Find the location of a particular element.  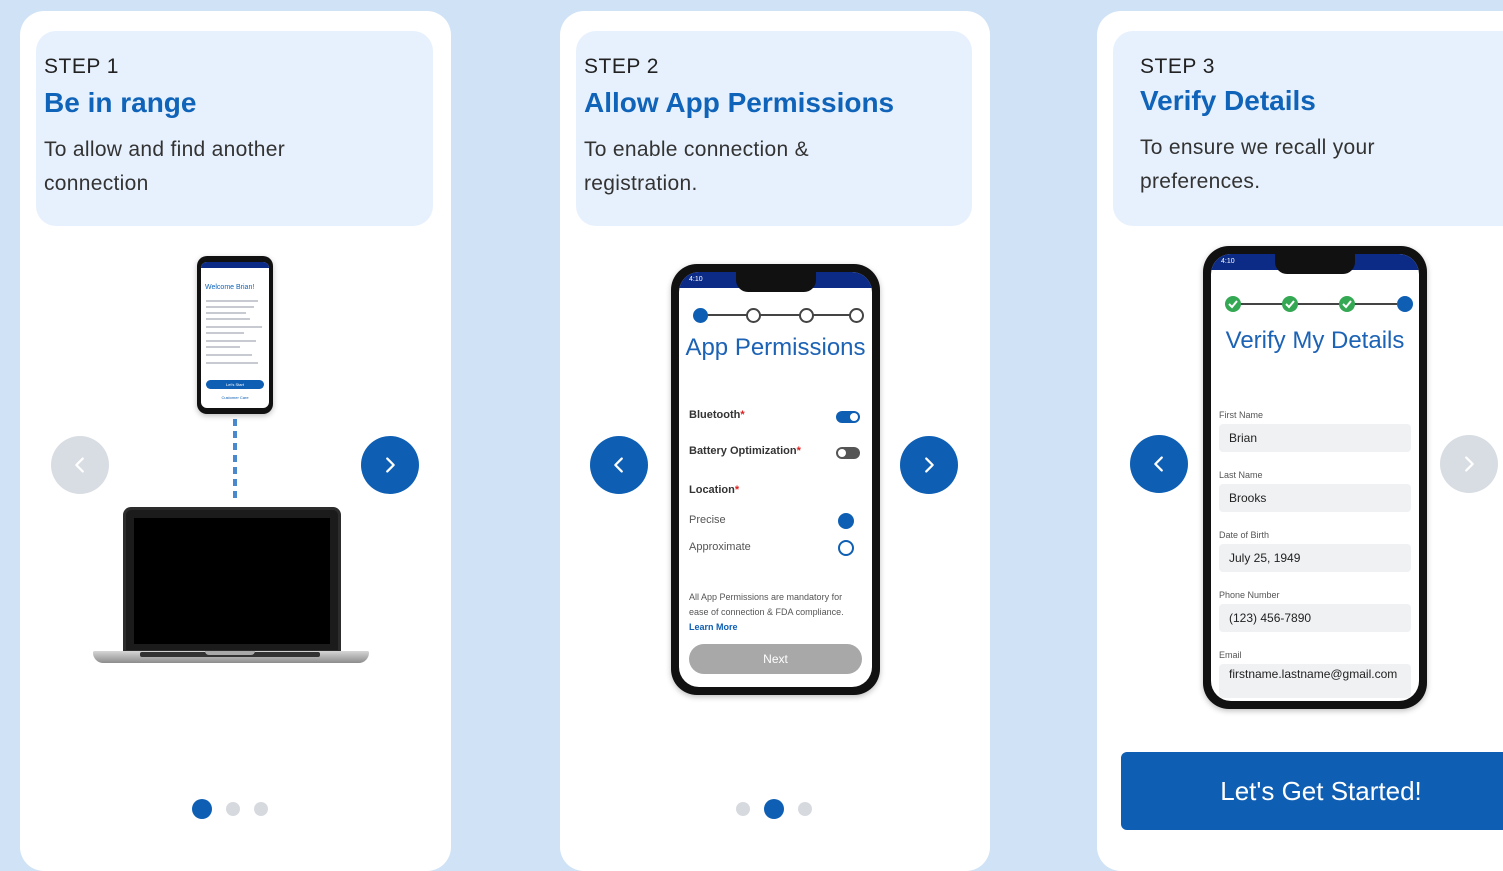

phone-illustration: Welcome Brian! Let's Start Customer Care is located at coordinates (235, 335).